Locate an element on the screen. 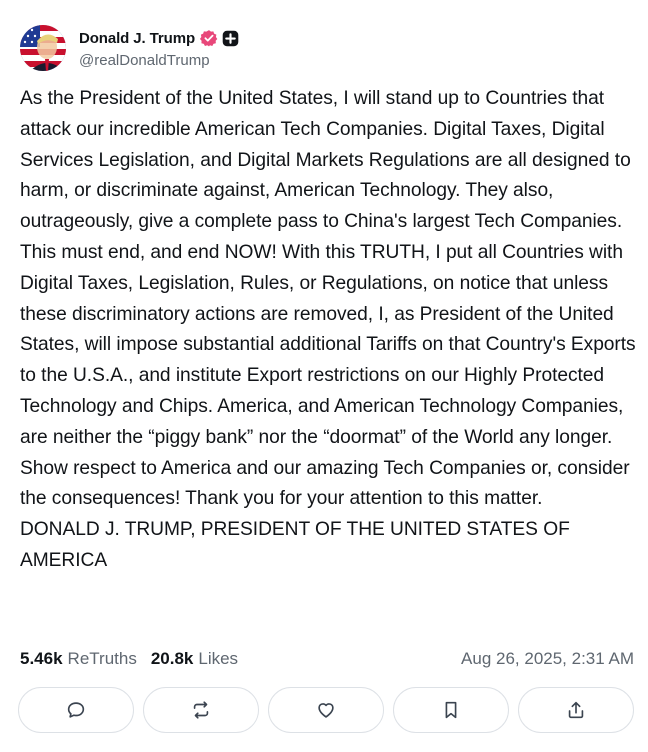 This screenshot has height=752, width=648. avatar-image is located at coordinates (43, 48).